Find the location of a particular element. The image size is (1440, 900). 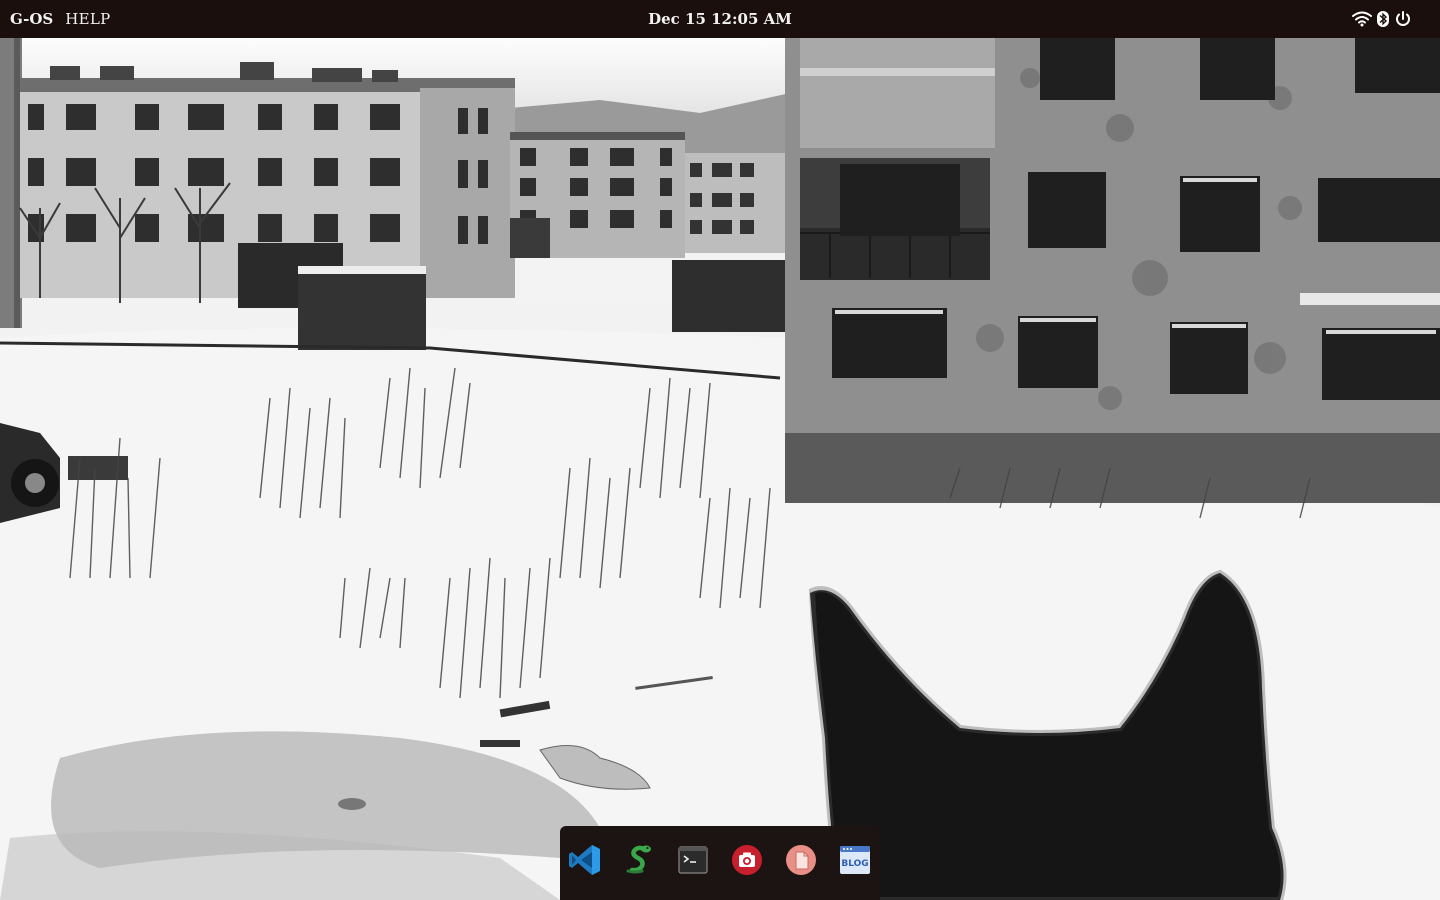

status-area is located at coordinates (1382, 19).